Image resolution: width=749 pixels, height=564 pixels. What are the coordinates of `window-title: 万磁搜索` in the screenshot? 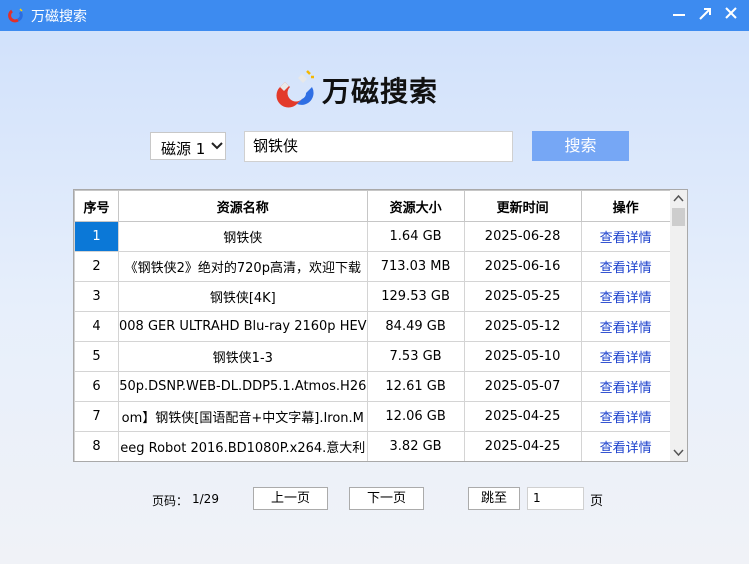 It's located at (59, 17).